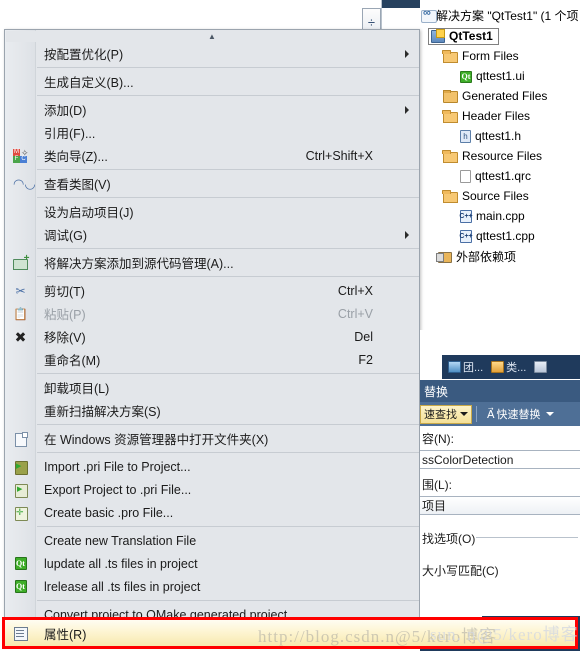 Image resolution: width=580 pixels, height=651 pixels. I want to click on find-what-value: ssColorDetection, so click(468, 459).